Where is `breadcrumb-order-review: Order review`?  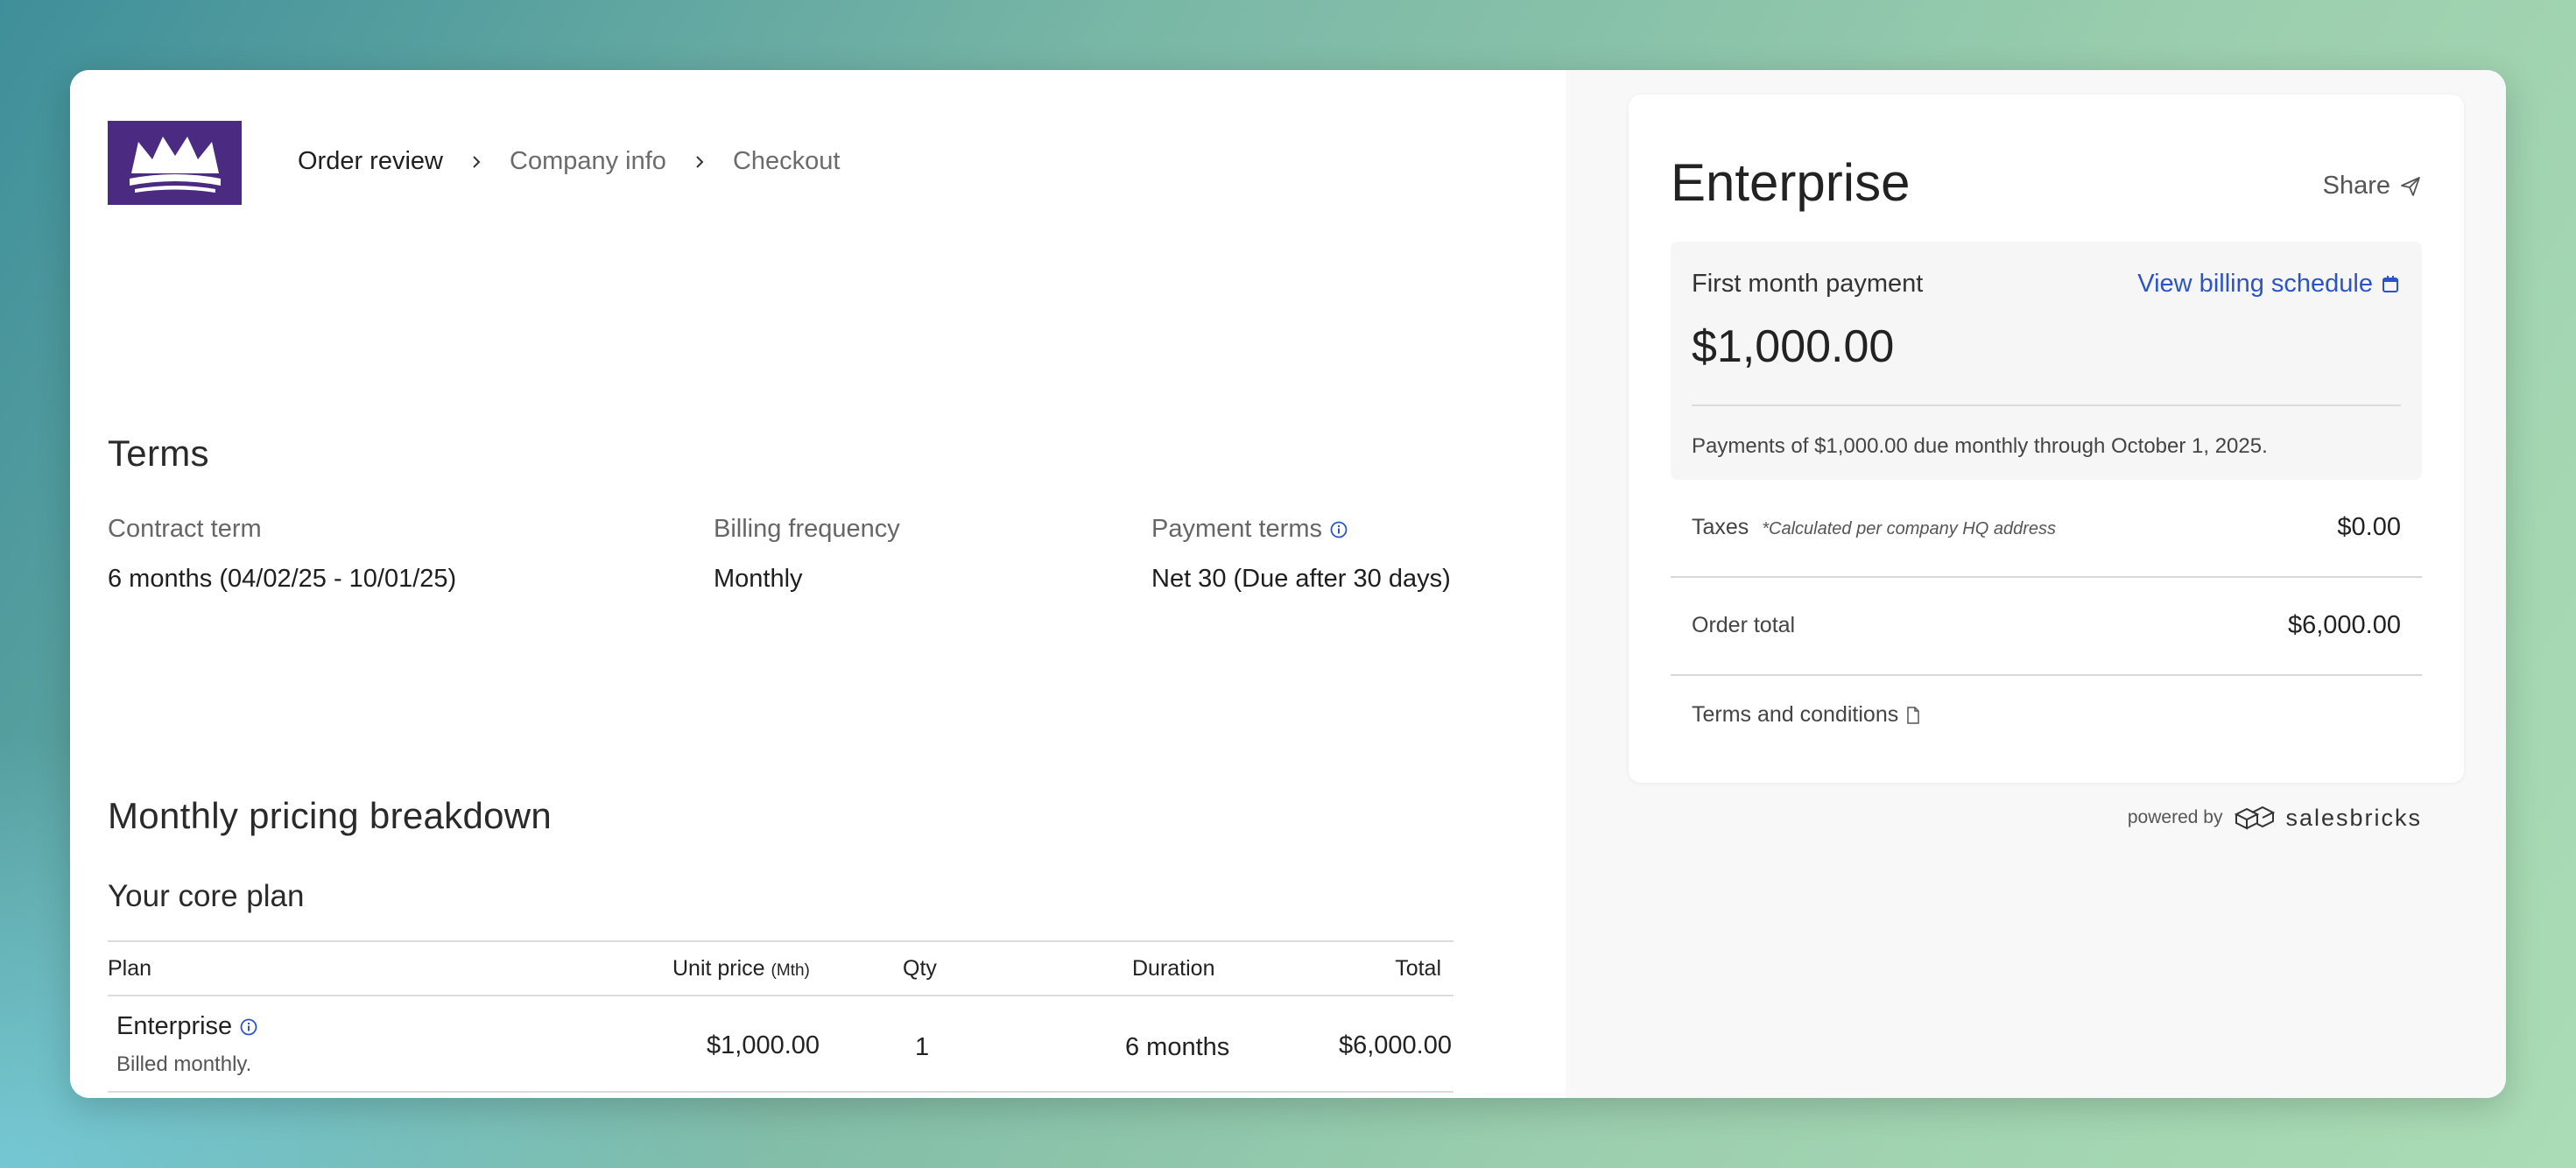
breadcrumb-order-review: Order review is located at coordinates (370, 161).